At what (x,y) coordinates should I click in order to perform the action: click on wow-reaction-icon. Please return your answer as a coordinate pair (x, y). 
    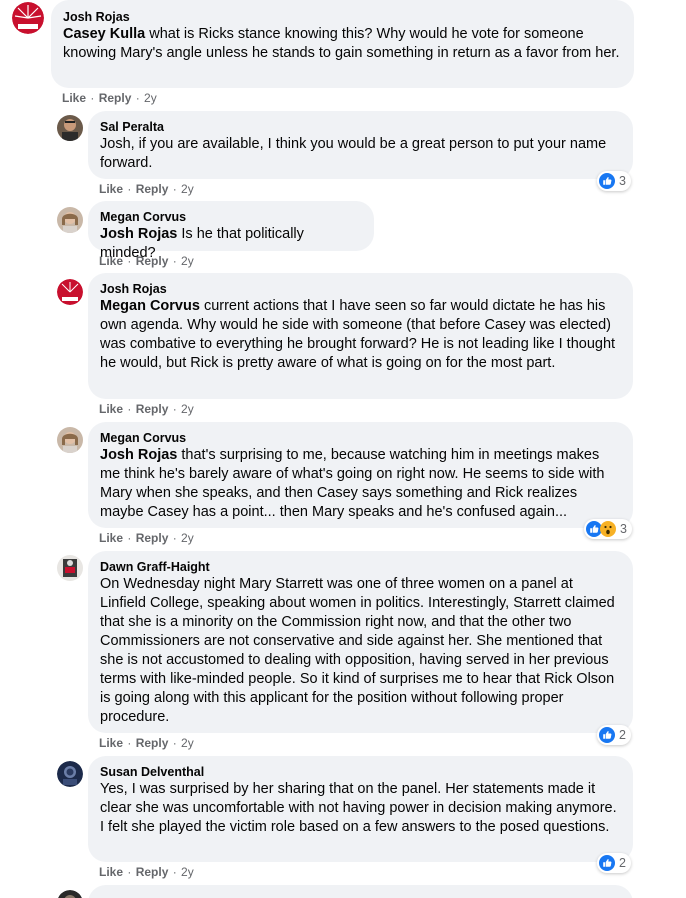
    Looking at the image, I should click on (608, 529).